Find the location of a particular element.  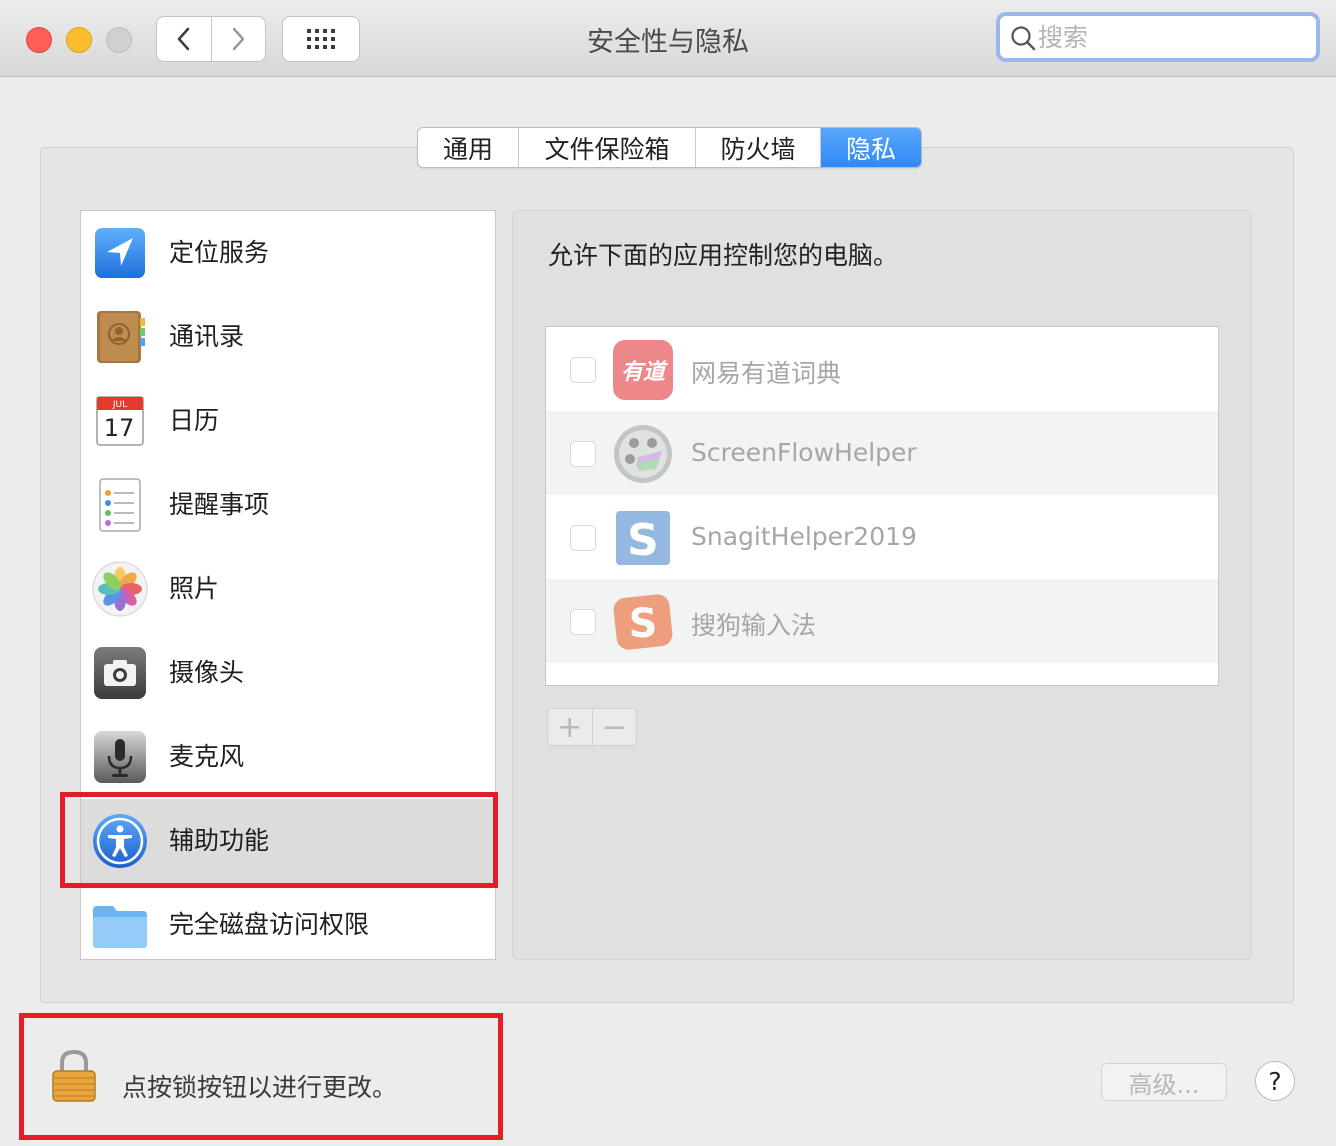

tab-bar: 通用 文件保险箱 防火墙 隐私 is located at coordinates (669, 147).